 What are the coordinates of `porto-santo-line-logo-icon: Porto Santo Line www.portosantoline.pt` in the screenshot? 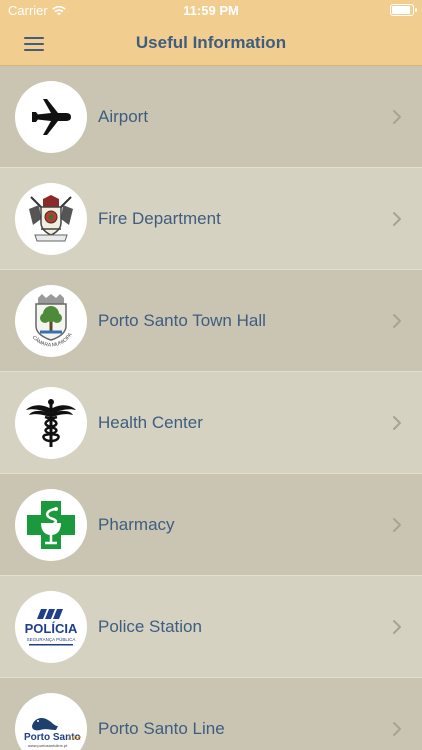 It's located at (51, 721).